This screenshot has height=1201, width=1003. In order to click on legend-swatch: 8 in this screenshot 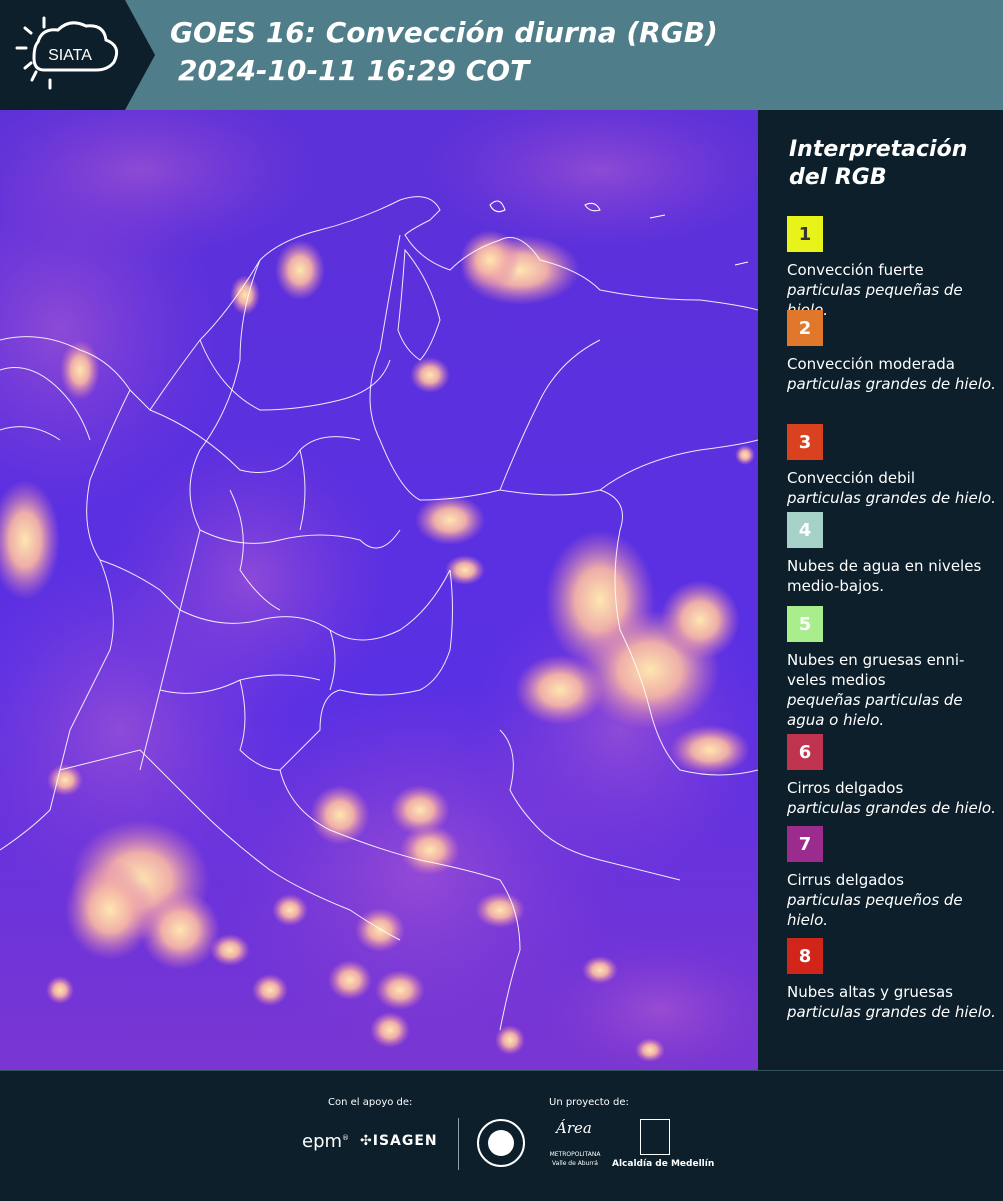, I will do `click(805, 956)`.